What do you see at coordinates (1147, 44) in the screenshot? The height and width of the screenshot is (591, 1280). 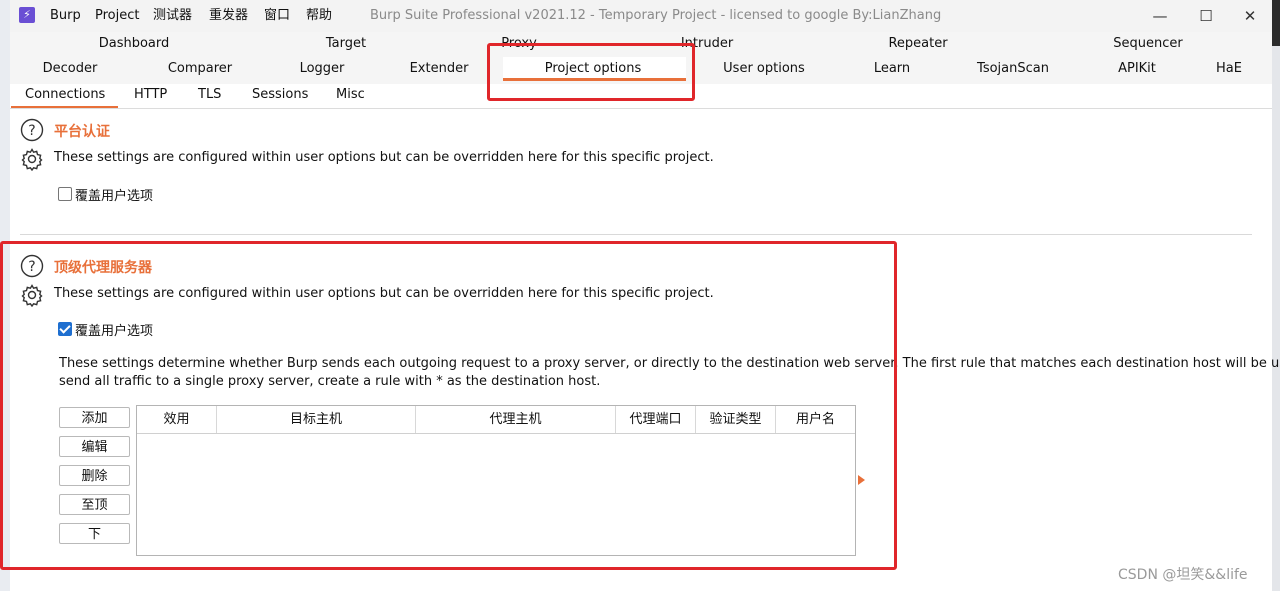 I see `tab-sequencer: Sequencer` at bounding box center [1147, 44].